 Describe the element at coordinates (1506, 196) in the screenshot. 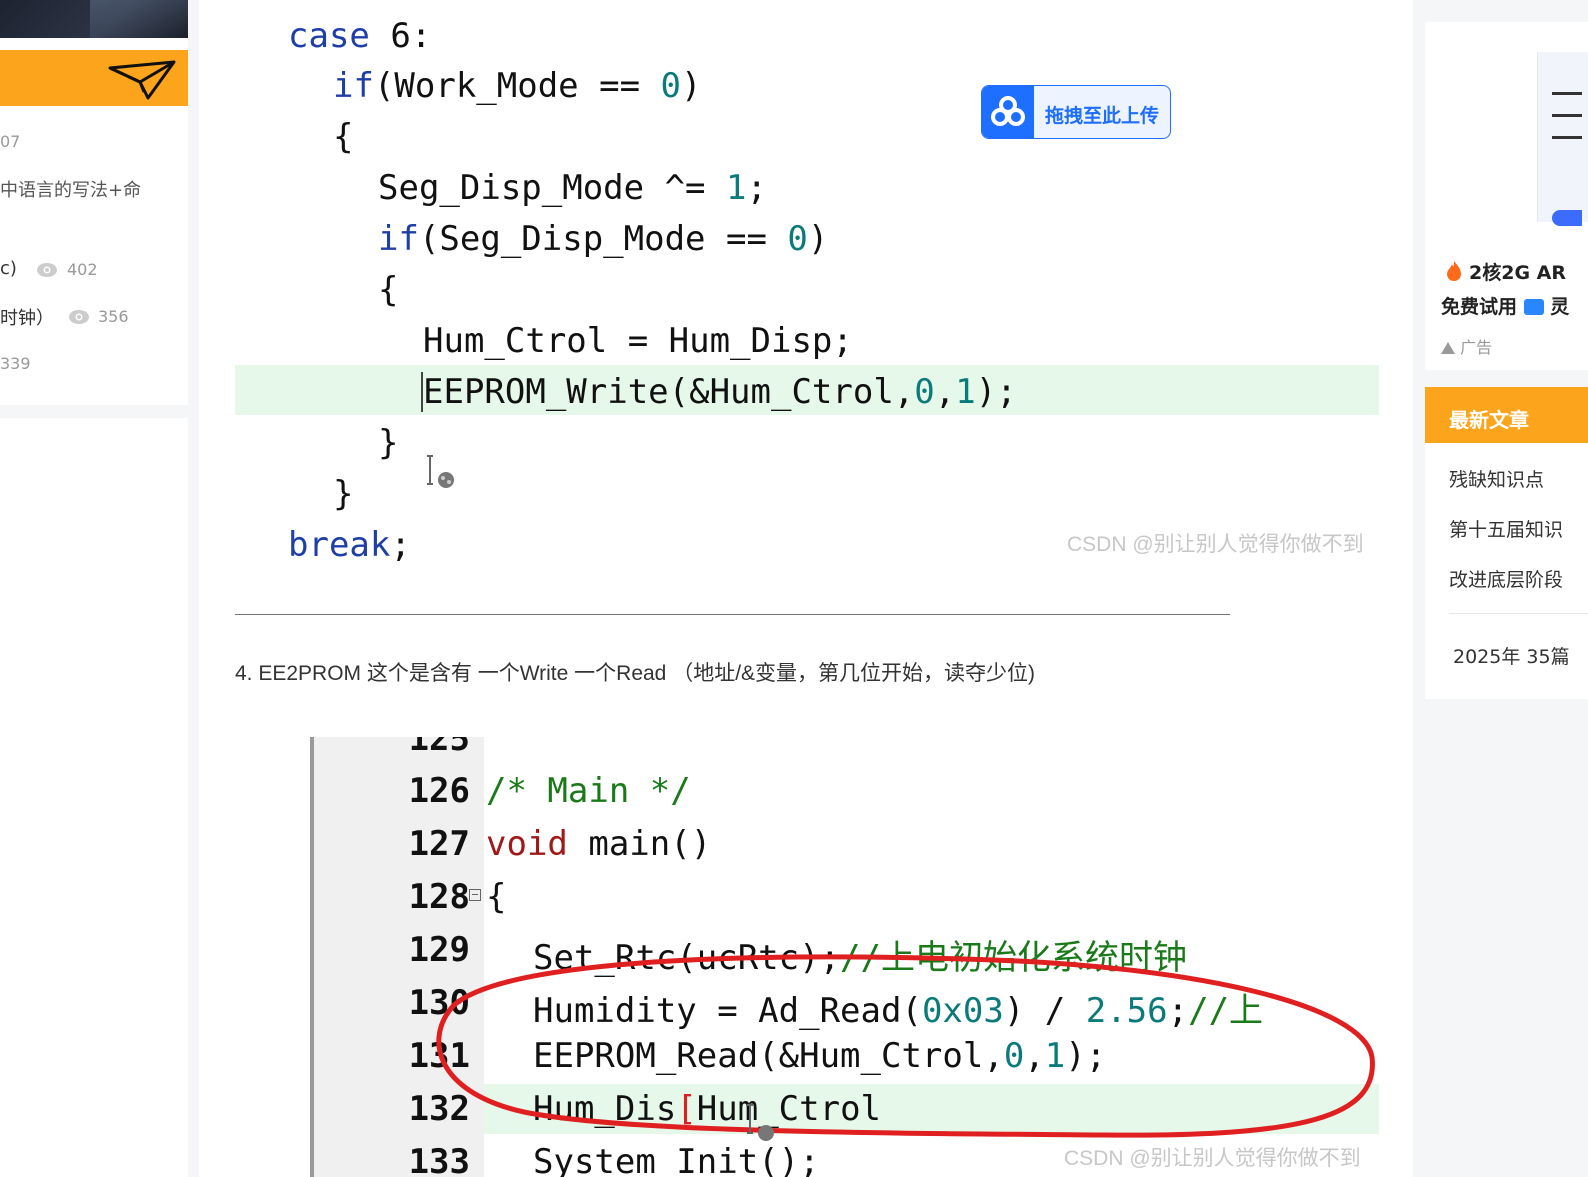

I see `ad-card: 2核2G AR 免费试用 灵 广告` at that location.